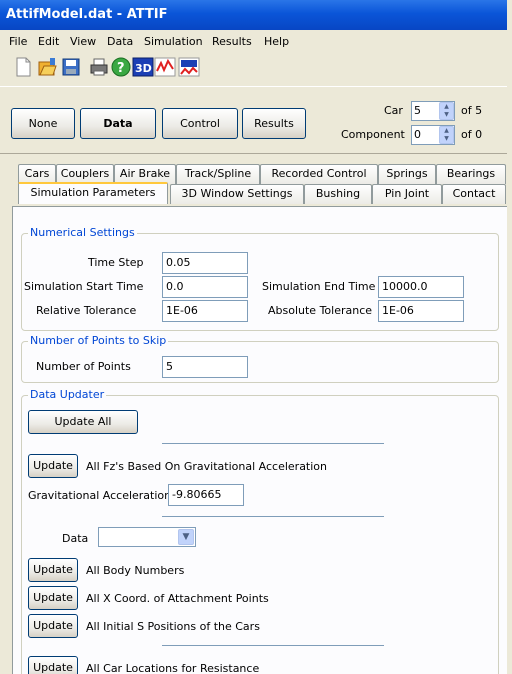 Image resolution: width=512 pixels, height=674 pixels. Describe the element at coordinates (86, 310) in the screenshot. I see `relative-tolerance-label: Relative Tolerance` at that location.